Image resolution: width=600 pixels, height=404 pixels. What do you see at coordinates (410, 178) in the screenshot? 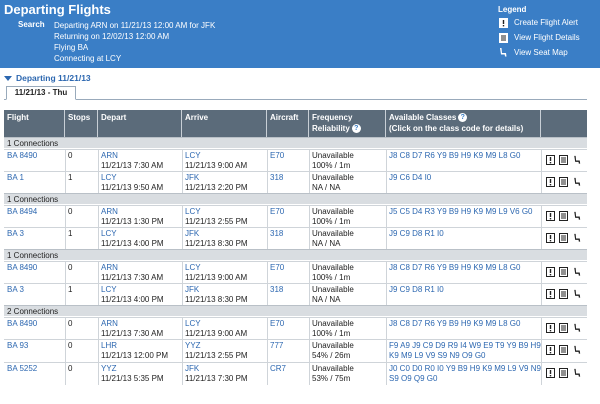
I see `class-codes-text: J9 C6 D4 I0` at bounding box center [410, 178].